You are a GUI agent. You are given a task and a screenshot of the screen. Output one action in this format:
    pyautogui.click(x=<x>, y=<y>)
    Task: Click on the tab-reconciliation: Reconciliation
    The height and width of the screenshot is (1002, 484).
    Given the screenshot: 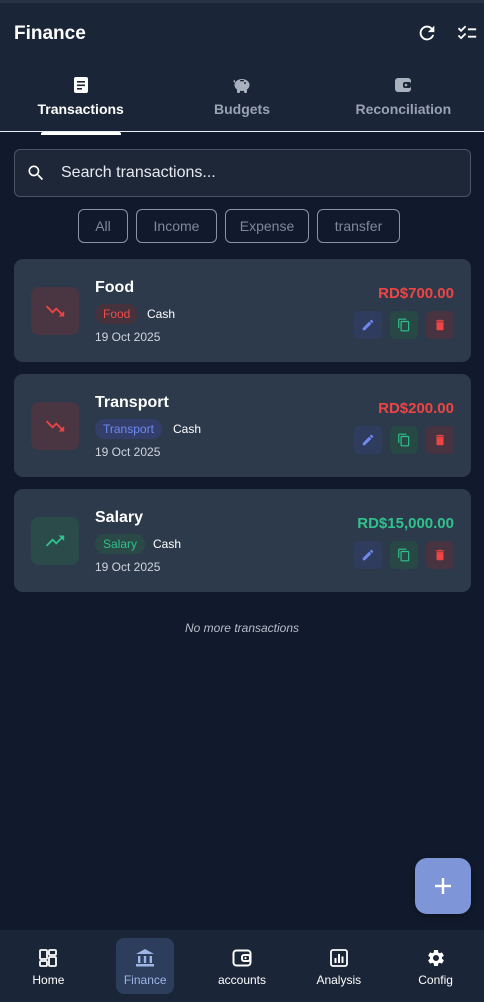 What is the action you would take?
    pyautogui.click(x=403, y=102)
    